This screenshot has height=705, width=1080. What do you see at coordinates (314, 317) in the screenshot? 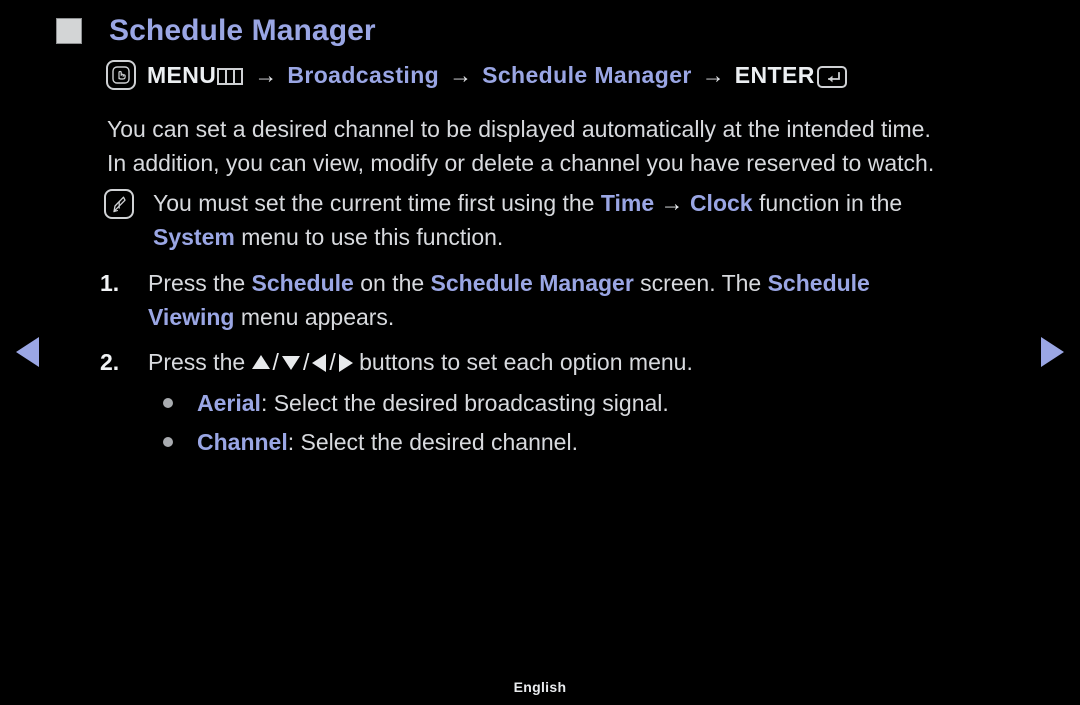
I see `step1-line2-rest: menu appears.` at bounding box center [314, 317].